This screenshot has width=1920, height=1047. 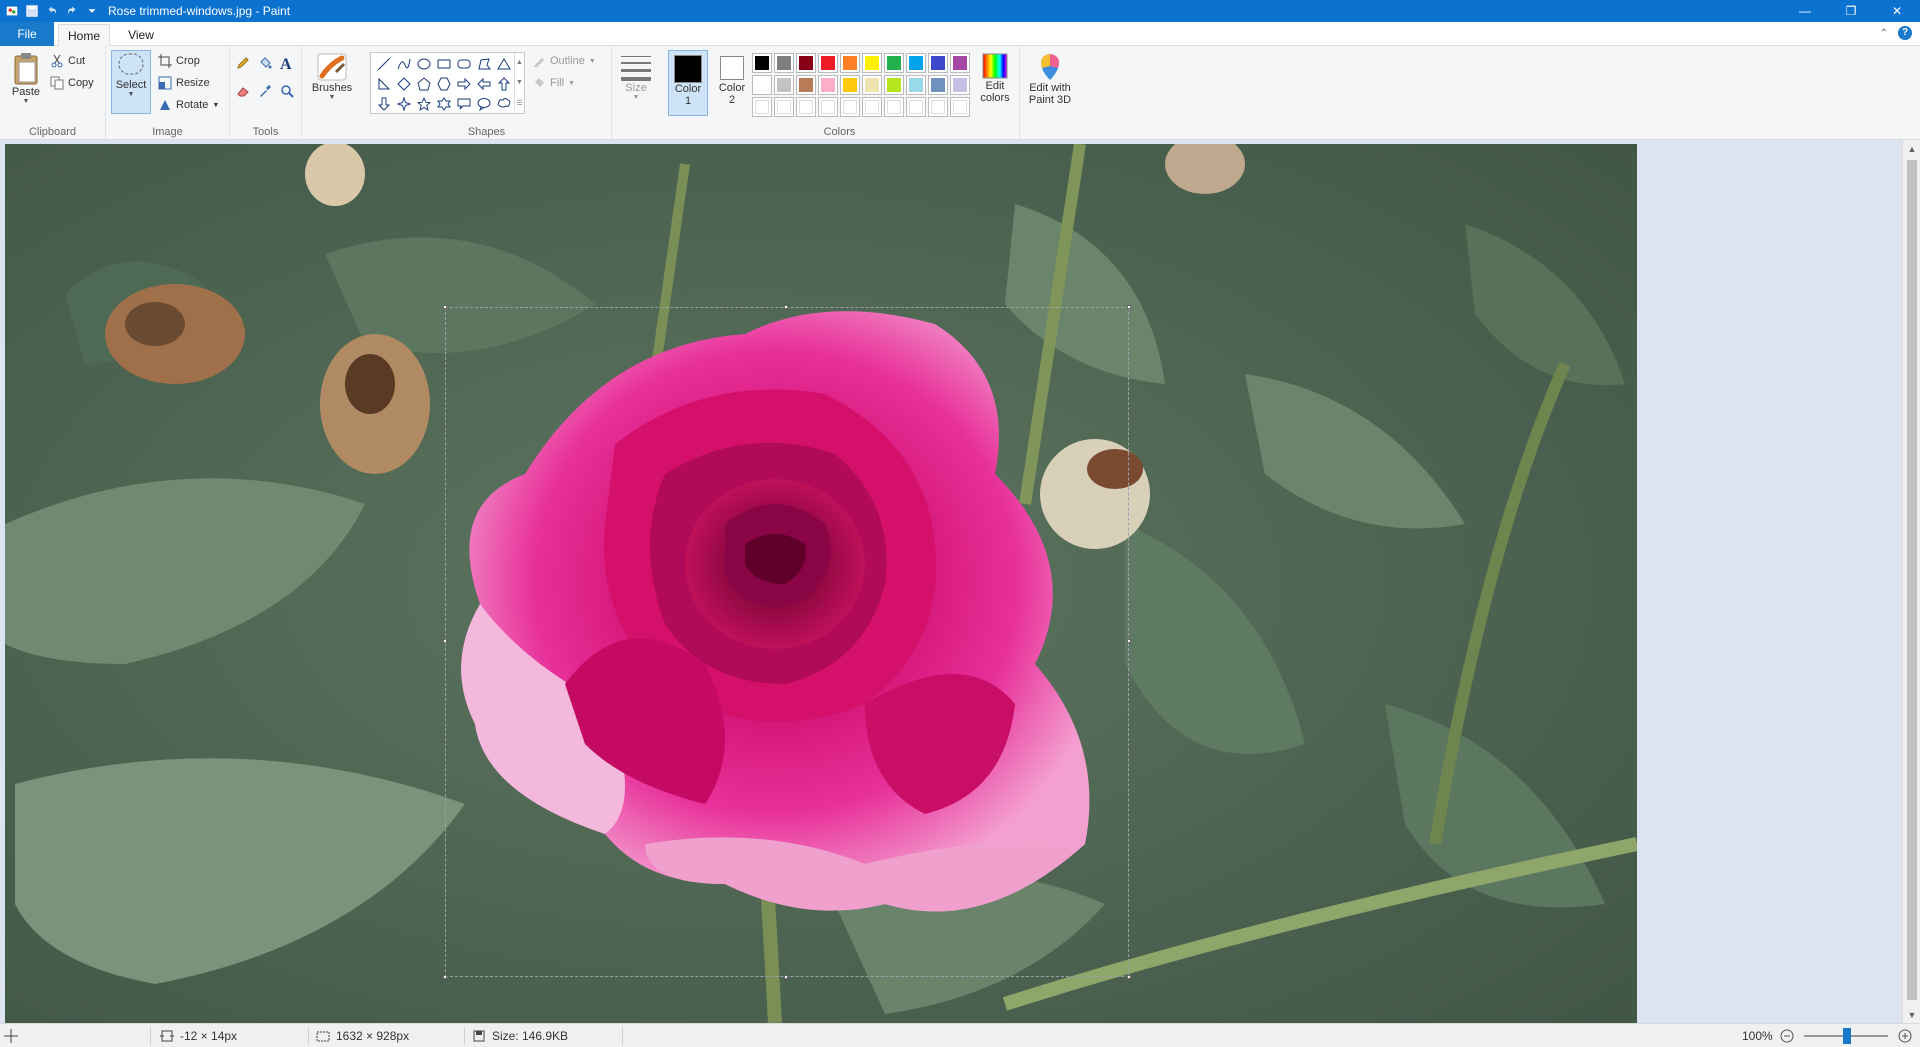 What do you see at coordinates (141, 35) in the screenshot?
I see `tab-view: View` at bounding box center [141, 35].